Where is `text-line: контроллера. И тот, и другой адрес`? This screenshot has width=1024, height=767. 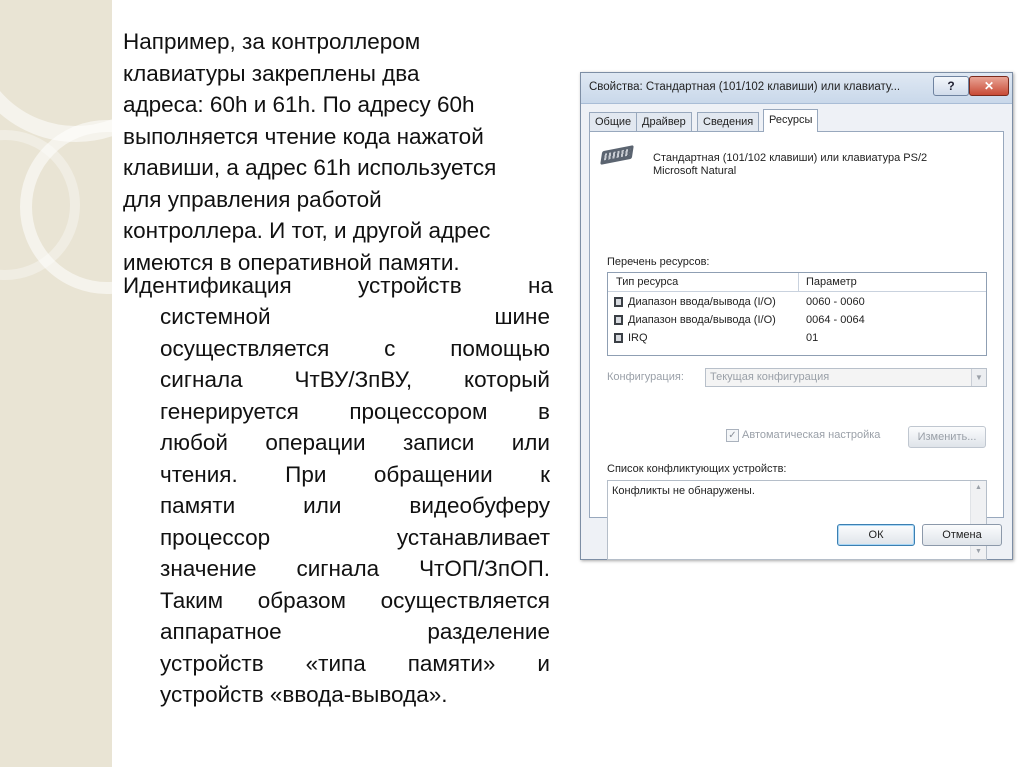
text-line: контроллера. И тот, и другой адрес is located at coordinates (307, 230).